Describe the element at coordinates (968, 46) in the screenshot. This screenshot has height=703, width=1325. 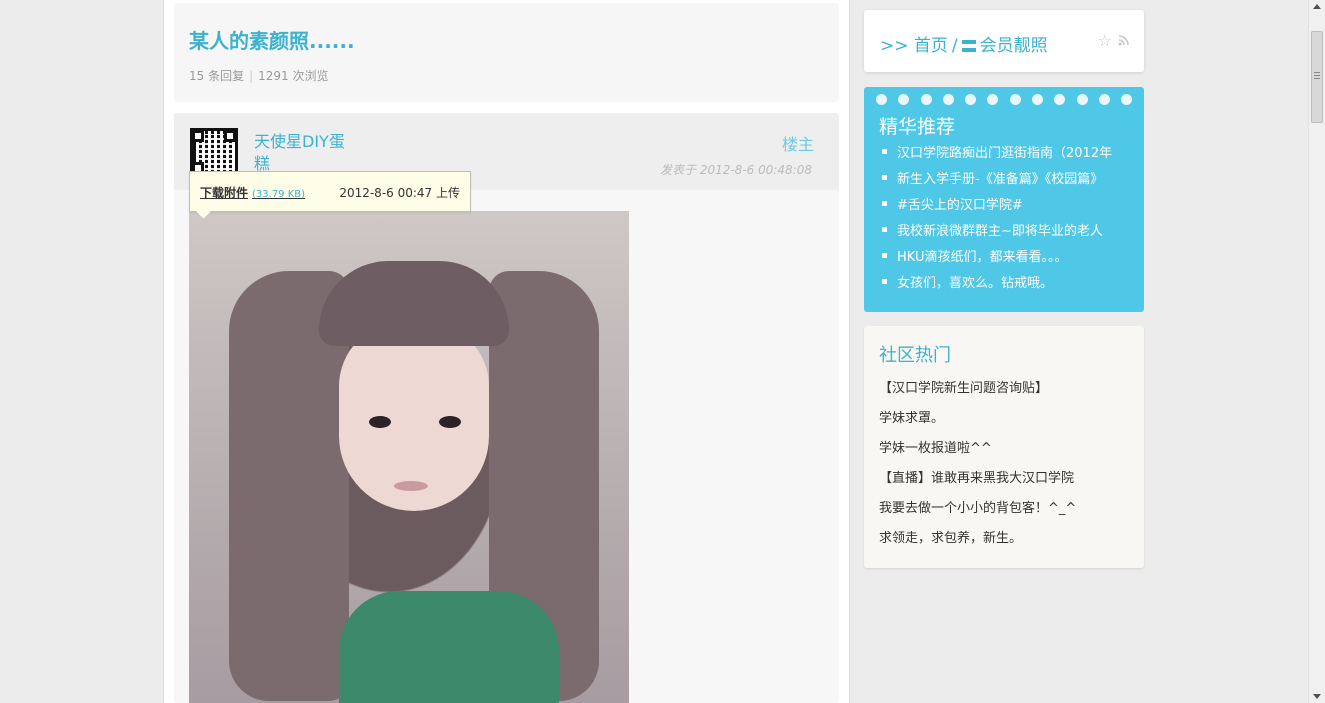
I see `menu-icon` at that location.